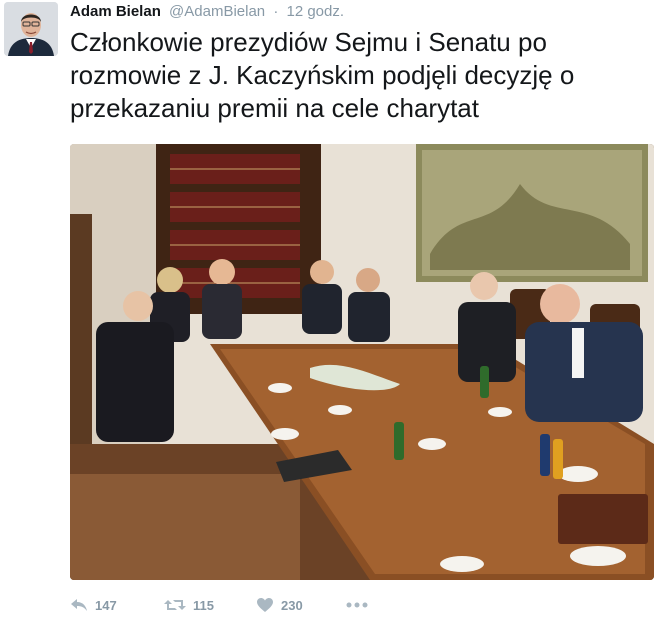 The image size is (664, 628). What do you see at coordinates (93, 605) in the screenshot?
I see `reply-button: 147` at bounding box center [93, 605].